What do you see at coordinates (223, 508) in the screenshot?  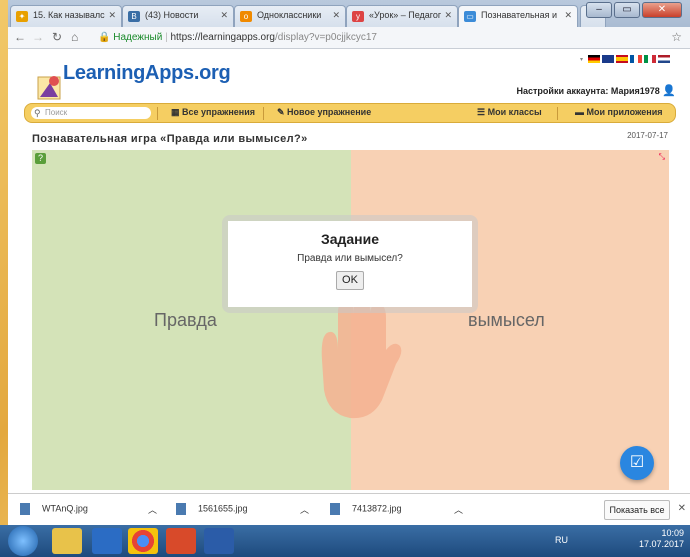 I see `file-name: 1561655.jpg` at bounding box center [223, 508].